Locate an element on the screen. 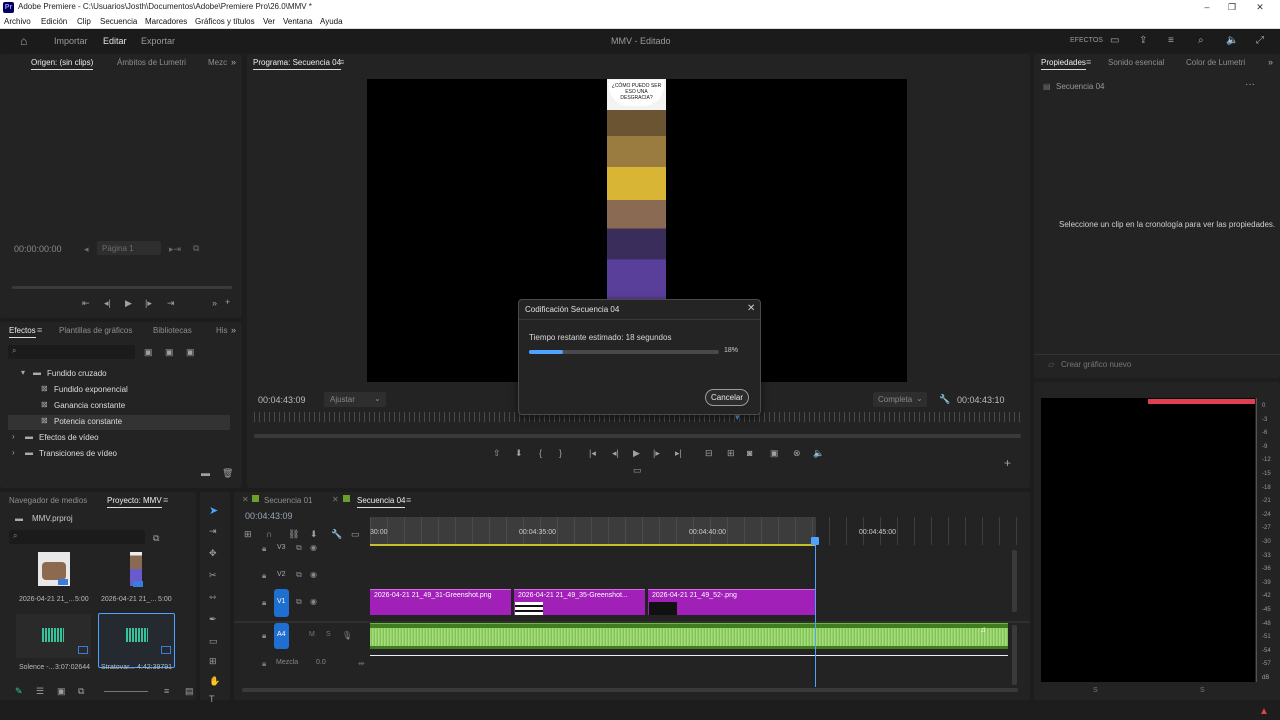 This screenshot has height=720, width=1280. solo-button: S is located at coordinates (328, 634).